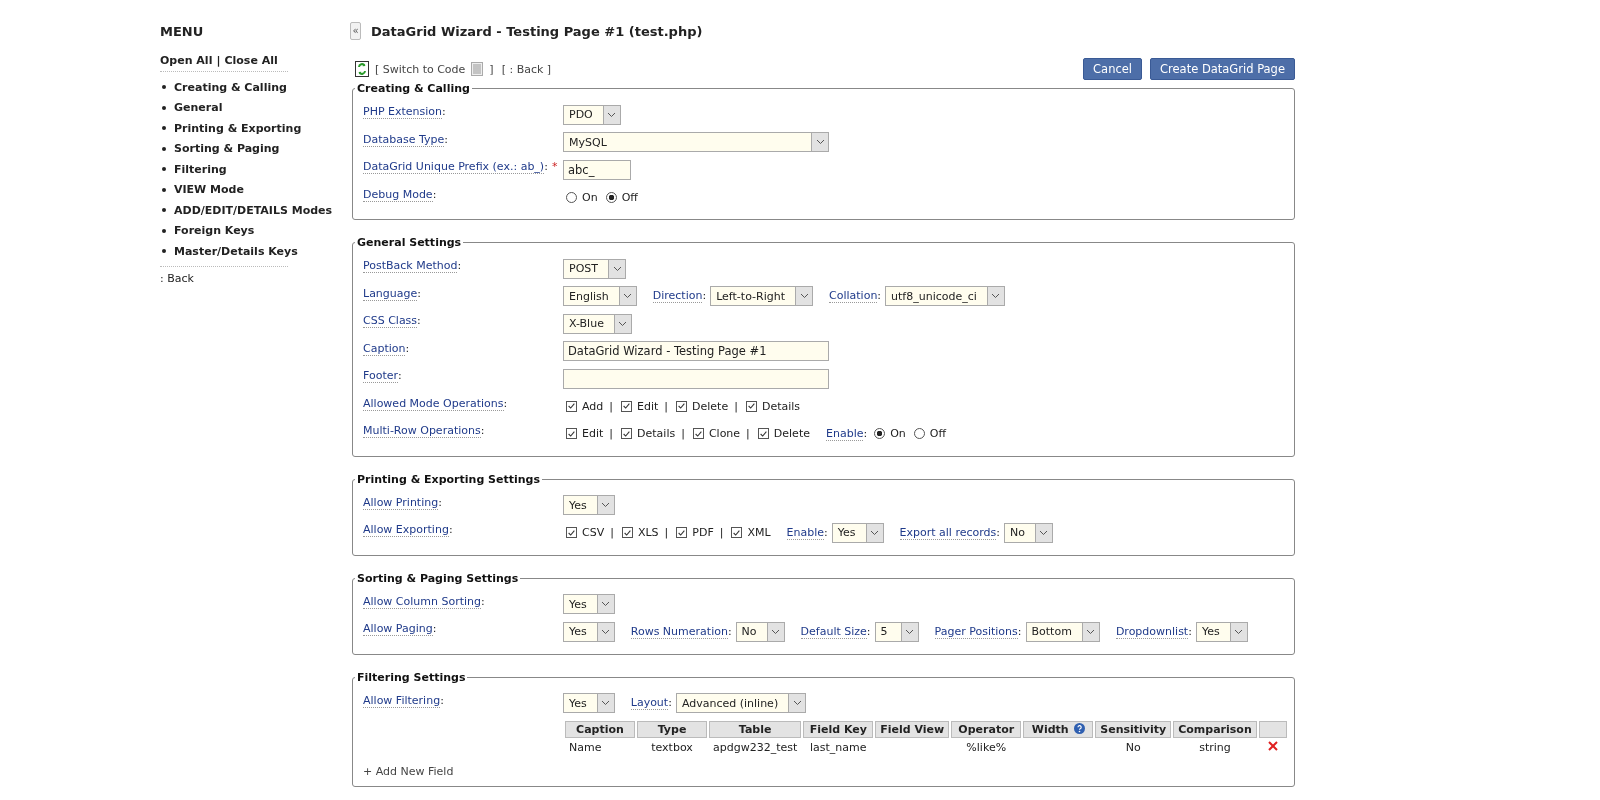 The height and width of the screenshot is (800, 1600). What do you see at coordinates (896, 631) in the screenshot?
I see `dropdown: 5` at bounding box center [896, 631].